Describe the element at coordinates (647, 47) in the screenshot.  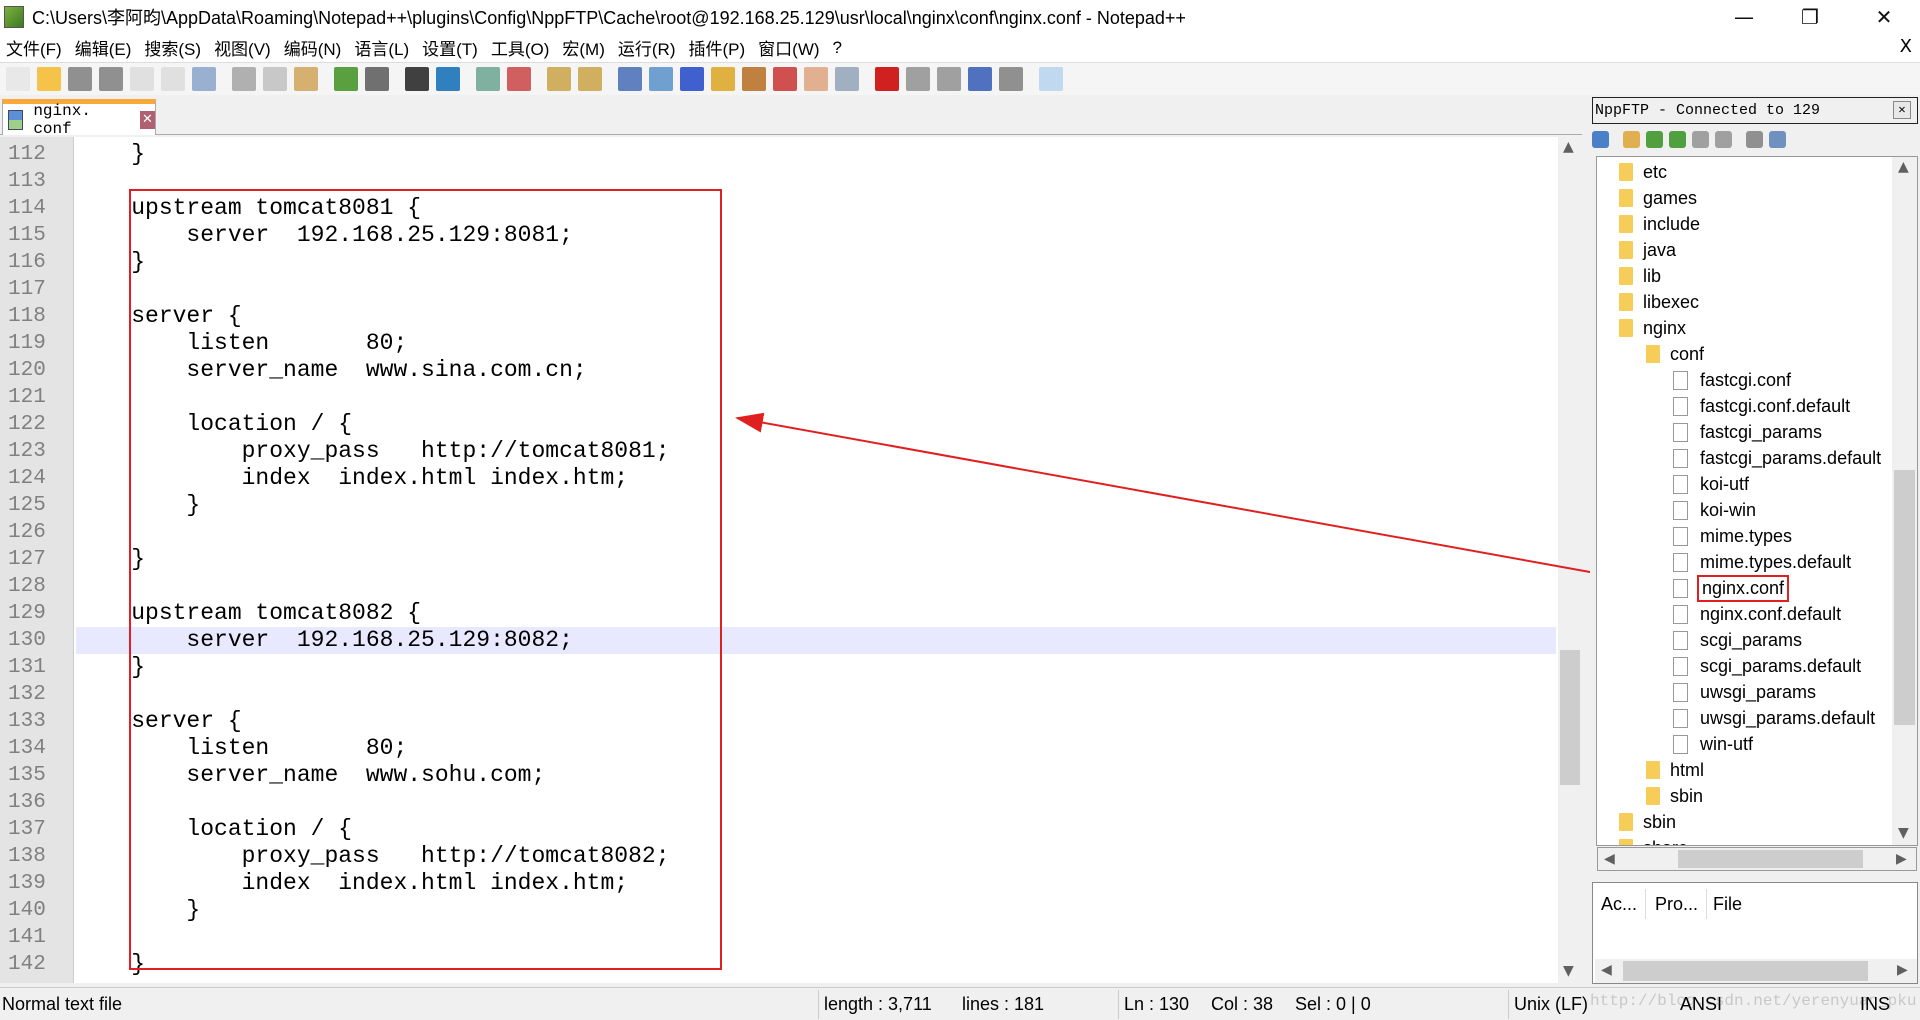
I see `menu-item: 运行(R)` at that location.